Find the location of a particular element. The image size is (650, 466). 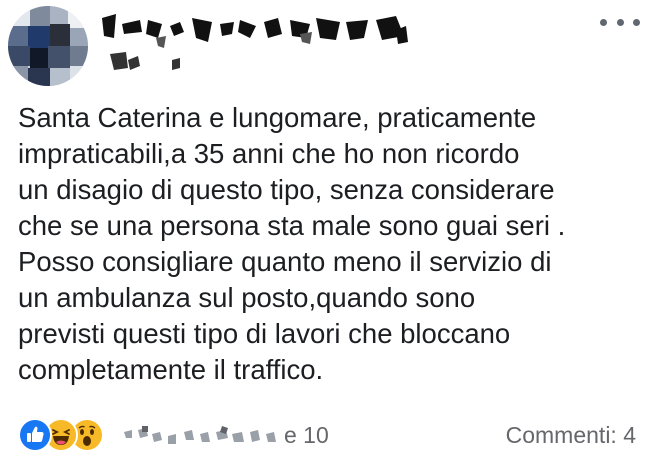

post-text-line: completamente il traffico. is located at coordinates (171, 369).